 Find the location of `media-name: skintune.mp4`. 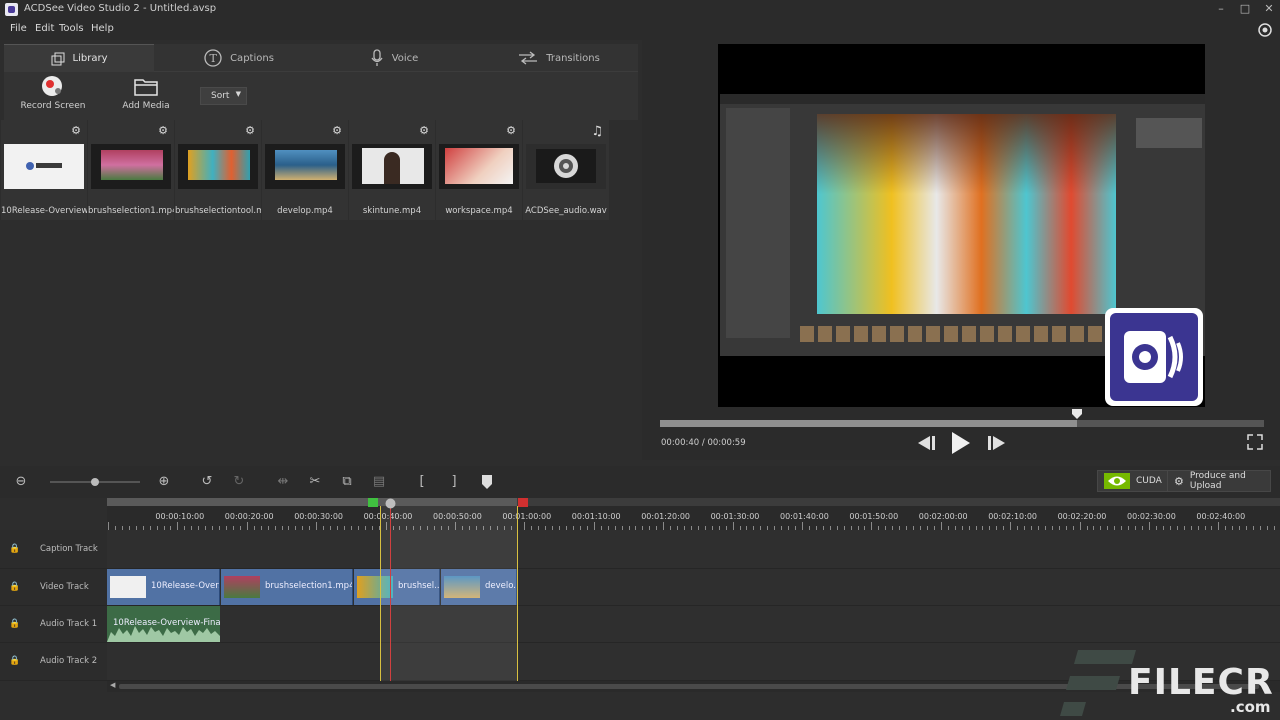

media-name: skintune.mp4 is located at coordinates (392, 211).